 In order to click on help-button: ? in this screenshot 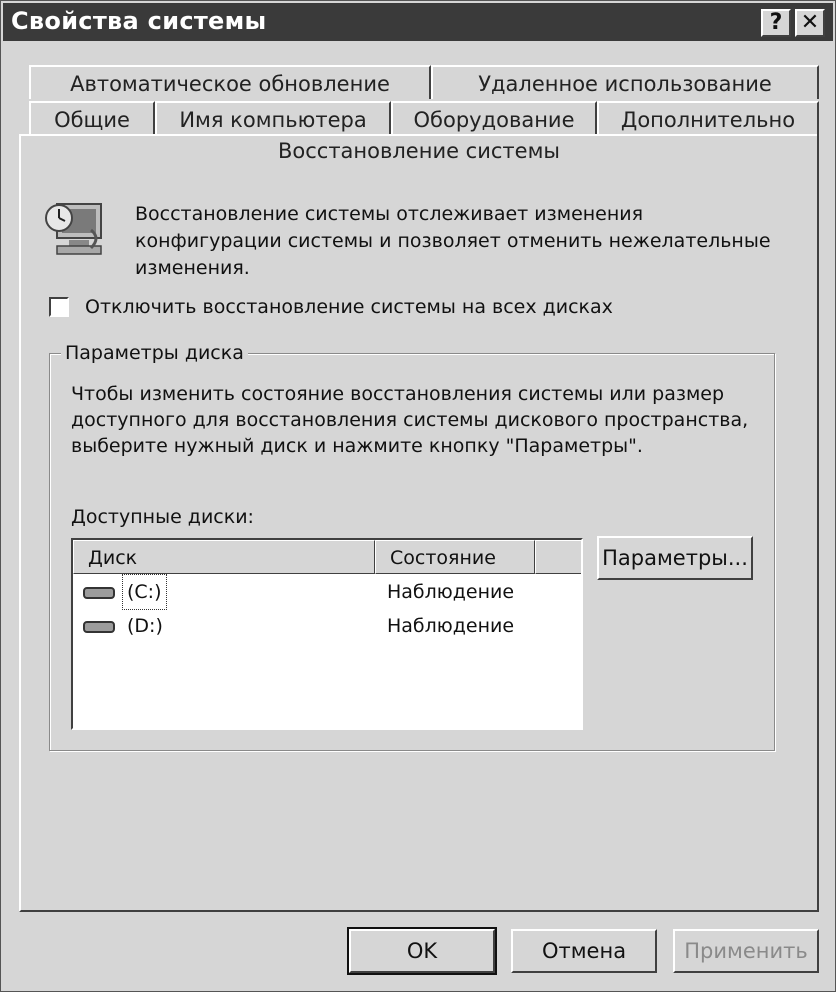, I will do `click(776, 23)`.